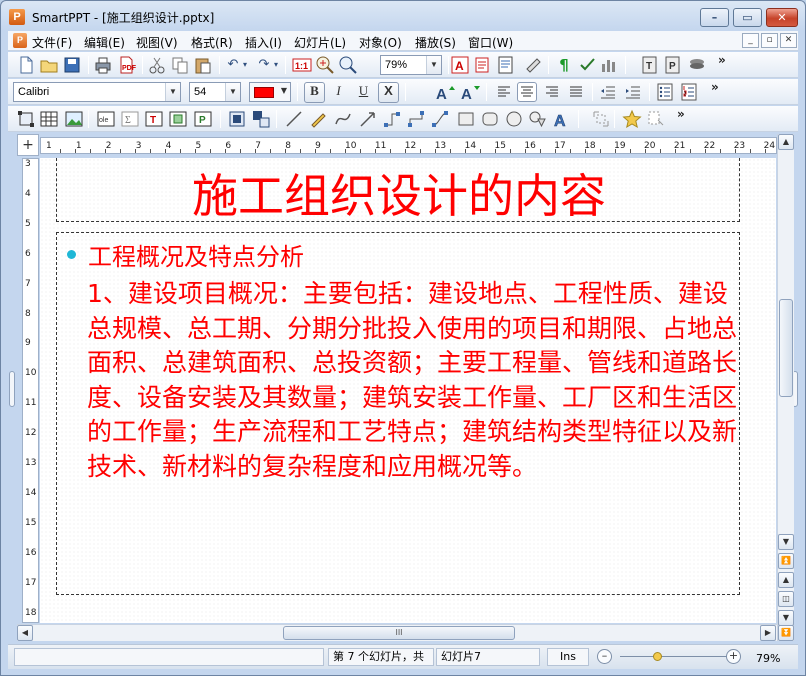 Image resolution: width=806 pixels, height=676 pixels. What do you see at coordinates (552, 92) in the screenshot?
I see `align-right-icon` at bounding box center [552, 92].